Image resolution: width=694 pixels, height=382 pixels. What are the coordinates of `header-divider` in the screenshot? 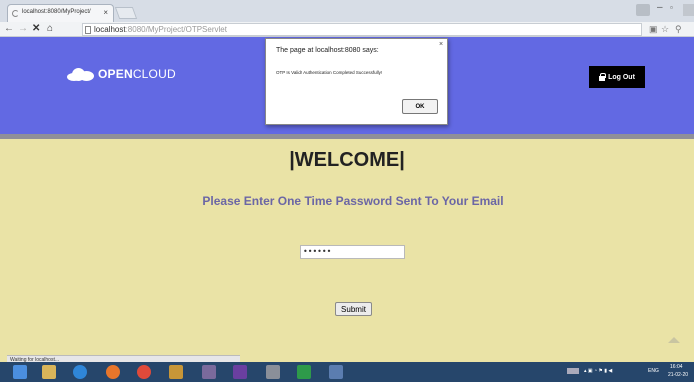 It's located at (347, 136).